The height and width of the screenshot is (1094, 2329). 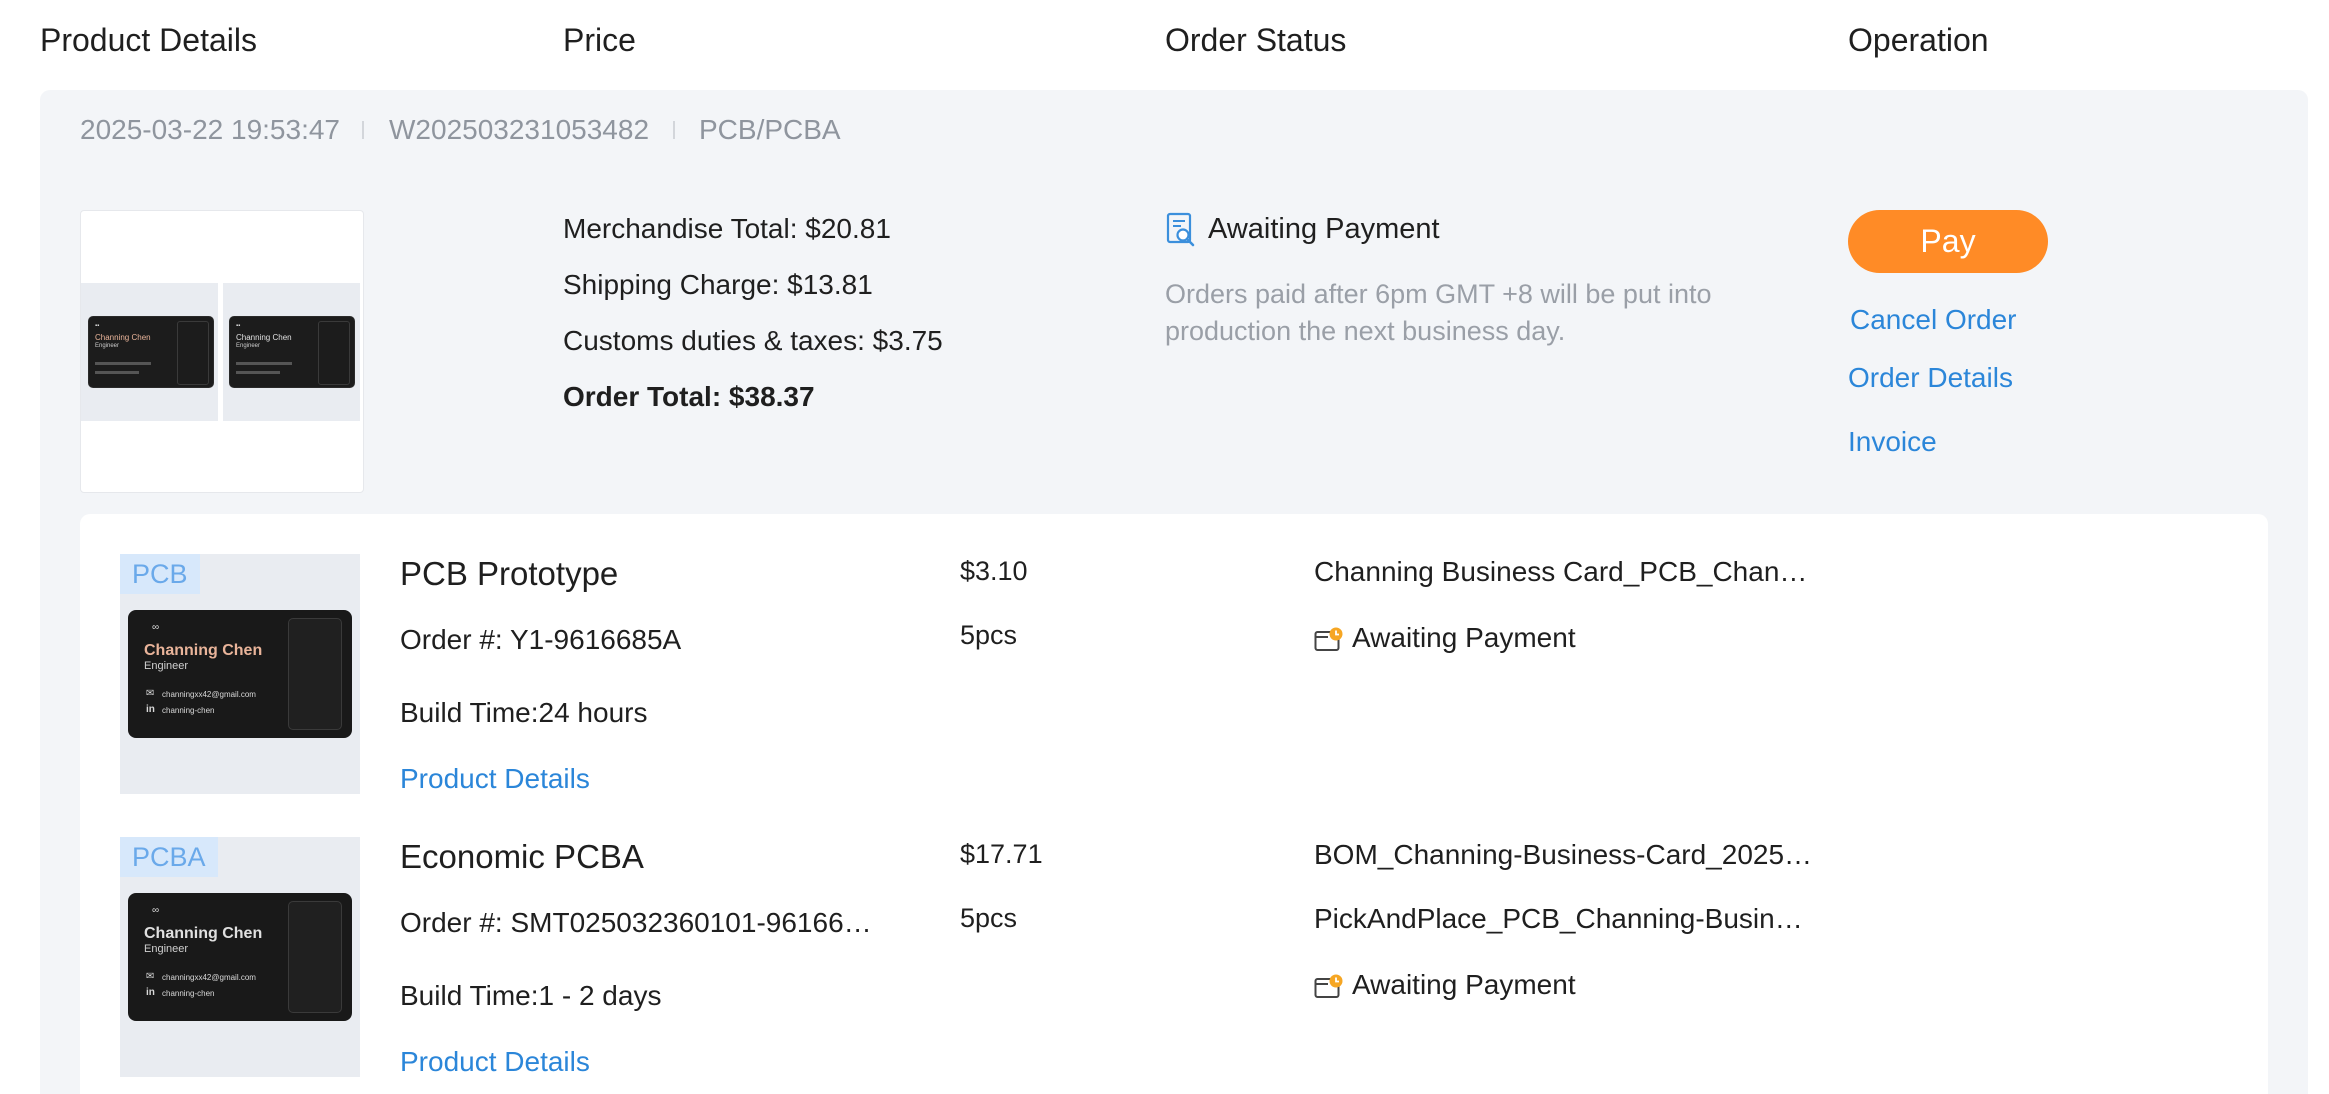 What do you see at coordinates (599, 40) in the screenshot?
I see `header-price: Price` at bounding box center [599, 40].